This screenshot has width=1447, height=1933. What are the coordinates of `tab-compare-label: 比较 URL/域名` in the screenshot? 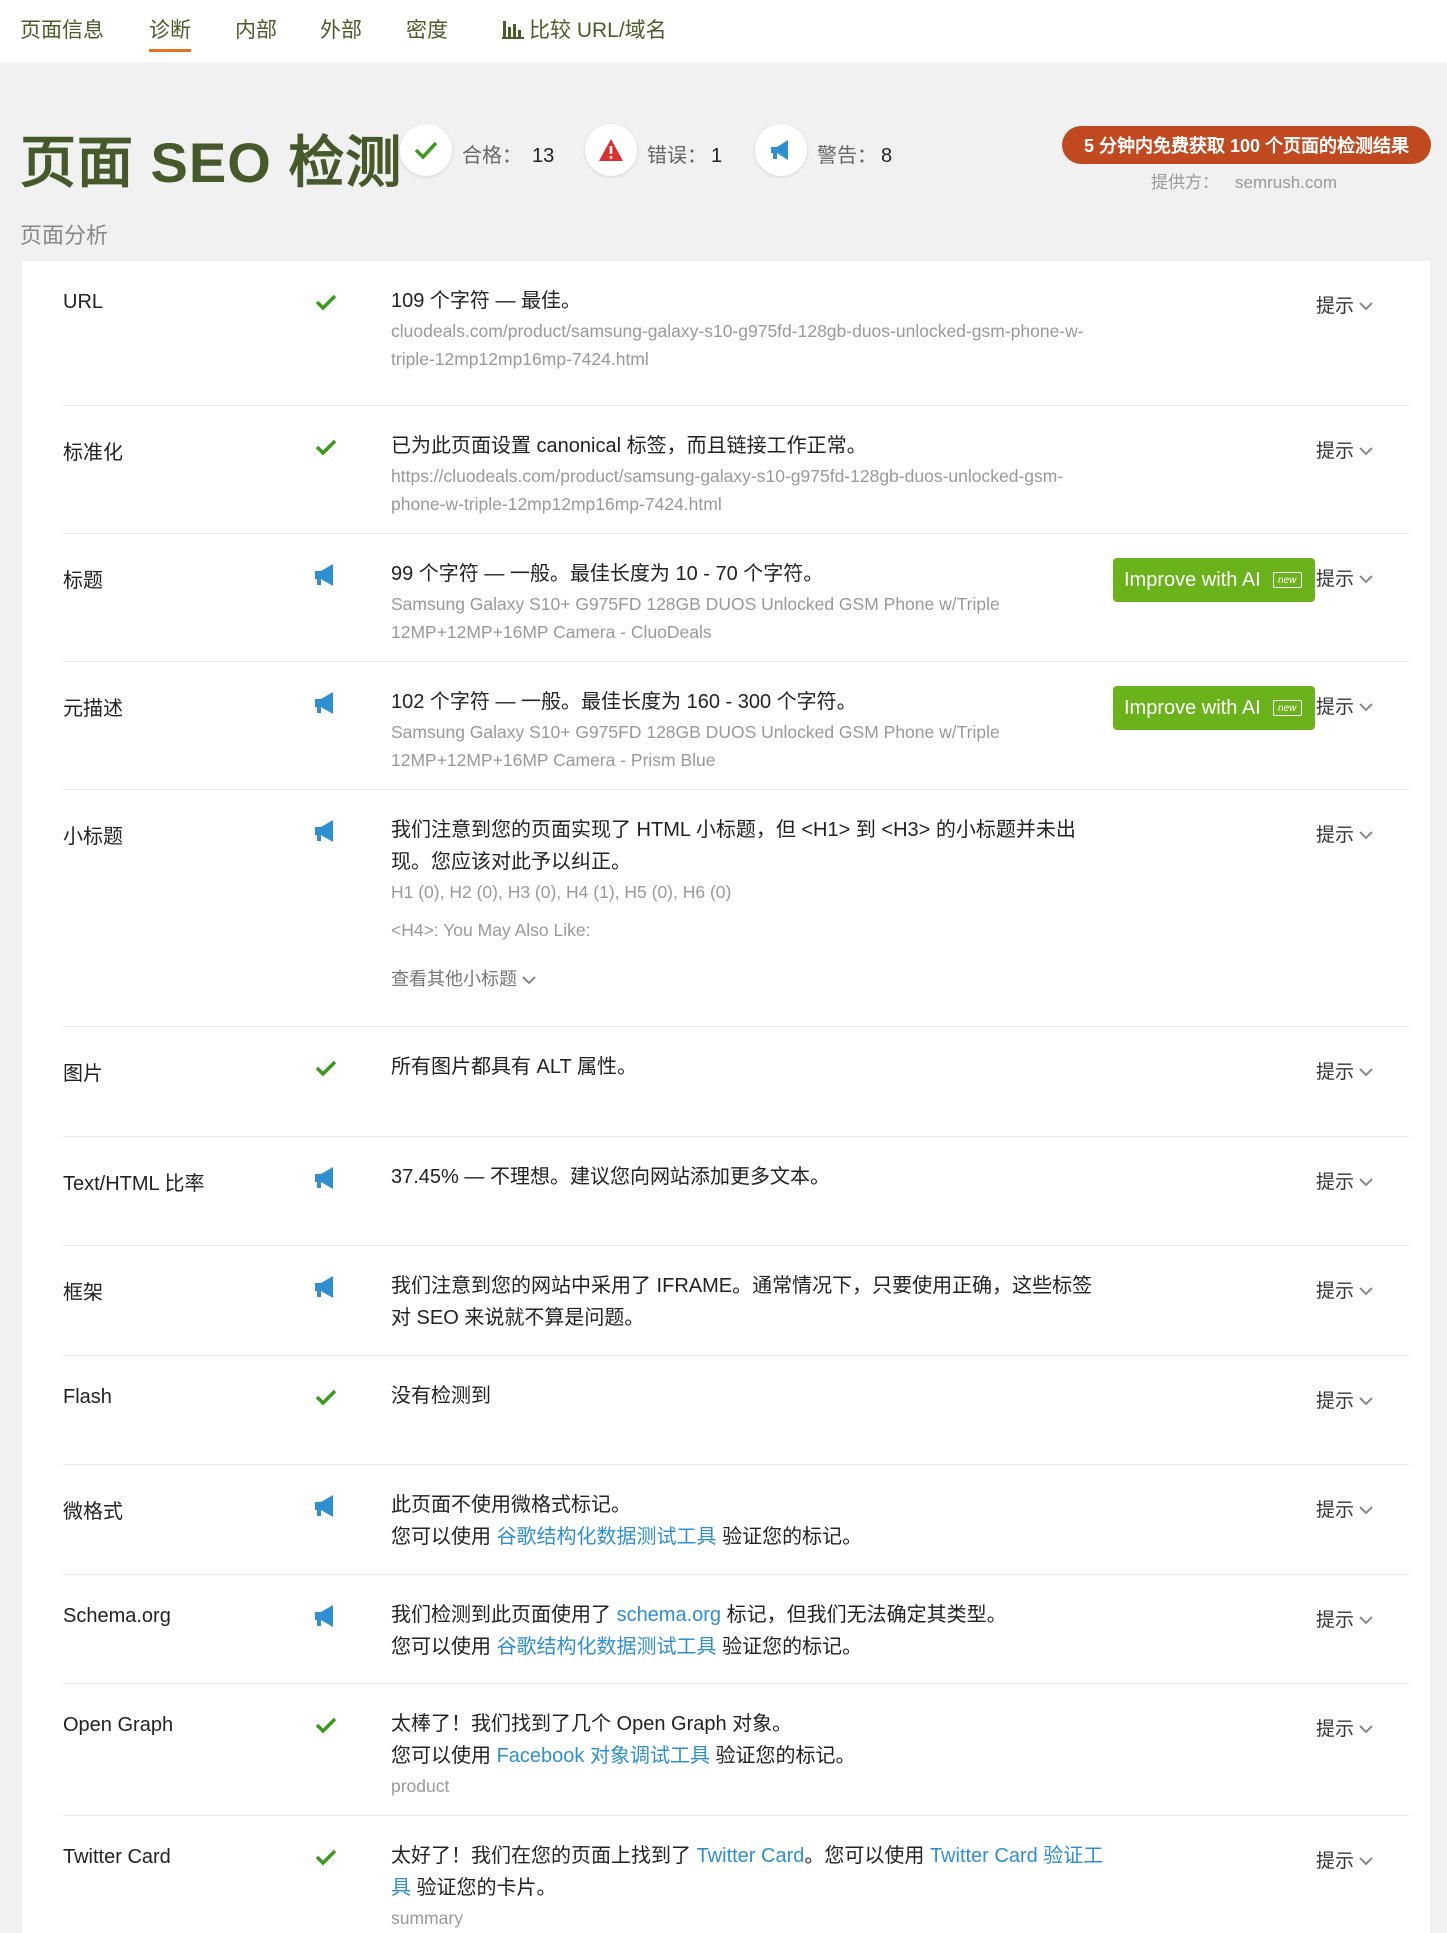 It's located at (598, 30).